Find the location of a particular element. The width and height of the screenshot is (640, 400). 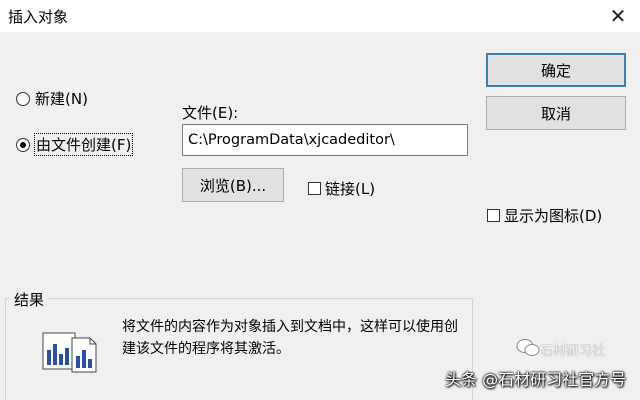

radio-new-circle is located at coordinates (23, 98).